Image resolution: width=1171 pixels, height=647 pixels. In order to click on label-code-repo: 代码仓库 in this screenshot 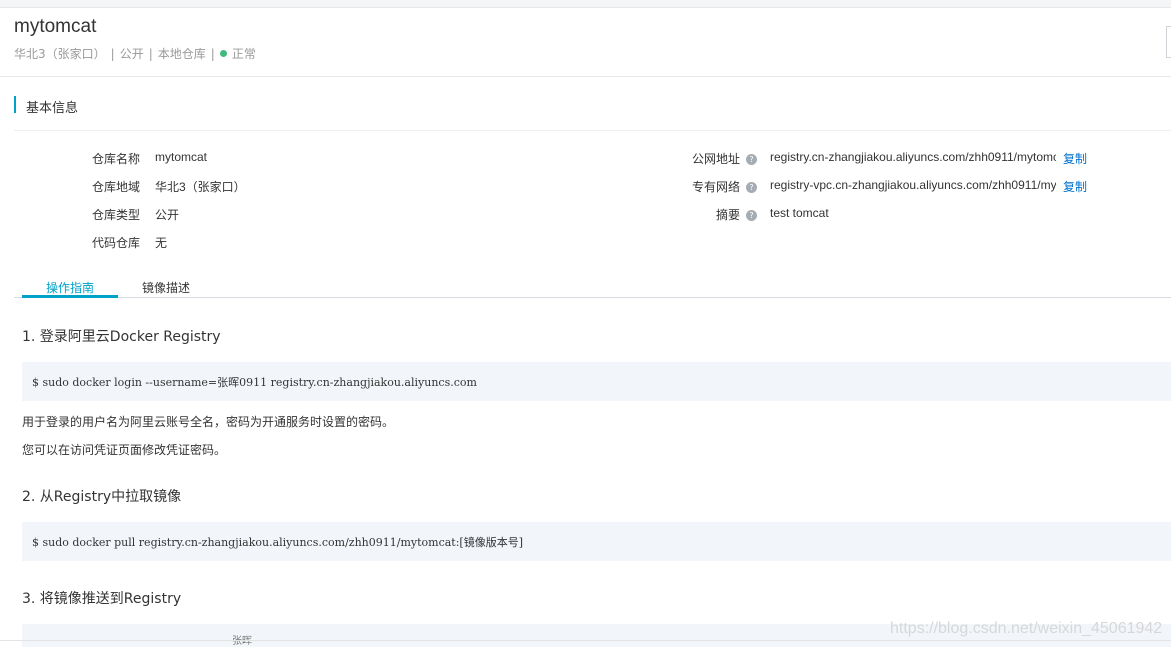, I will do `click(115, 243)`.